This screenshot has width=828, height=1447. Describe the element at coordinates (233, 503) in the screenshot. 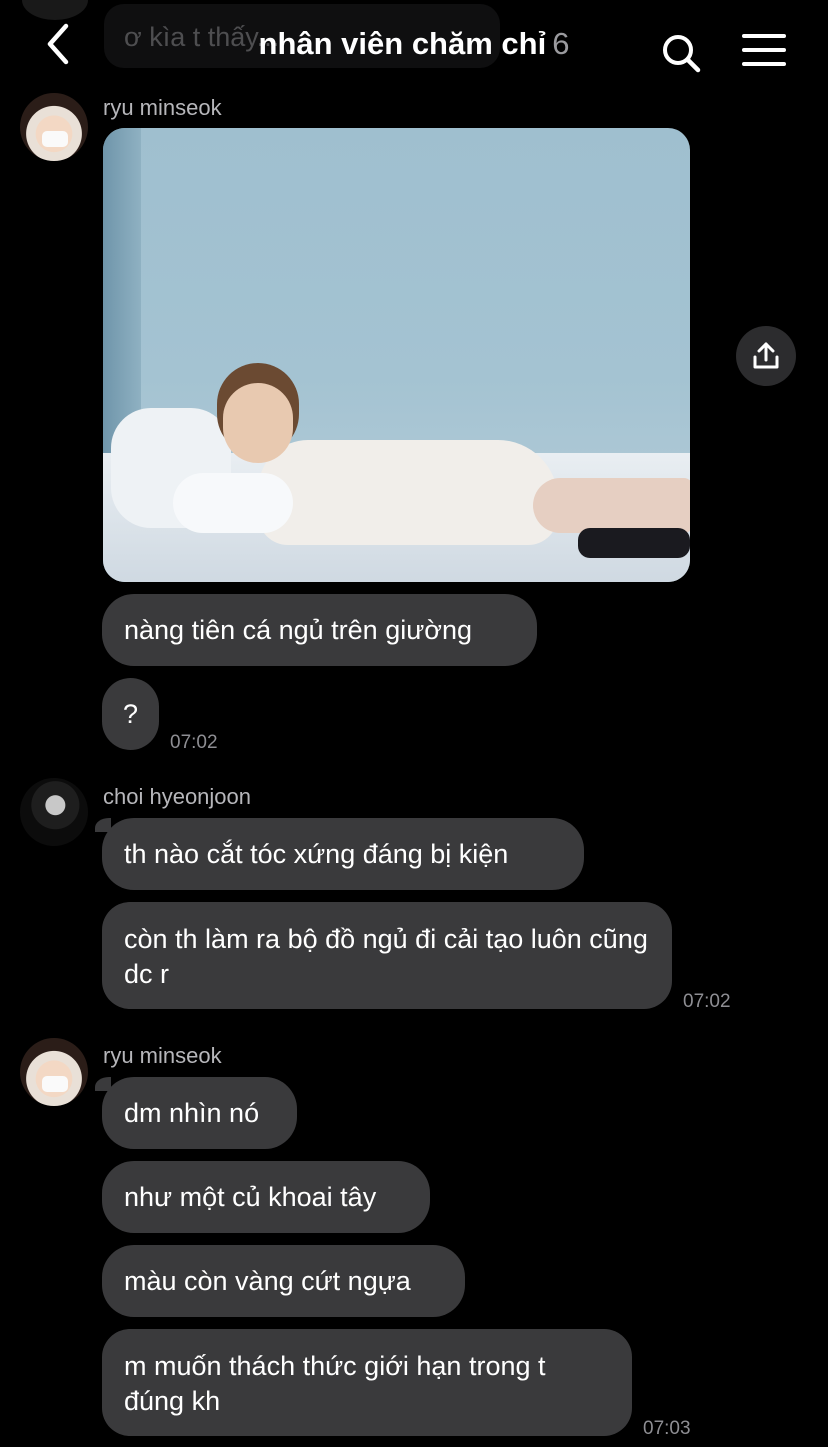

I see `photo-plush` at that location.